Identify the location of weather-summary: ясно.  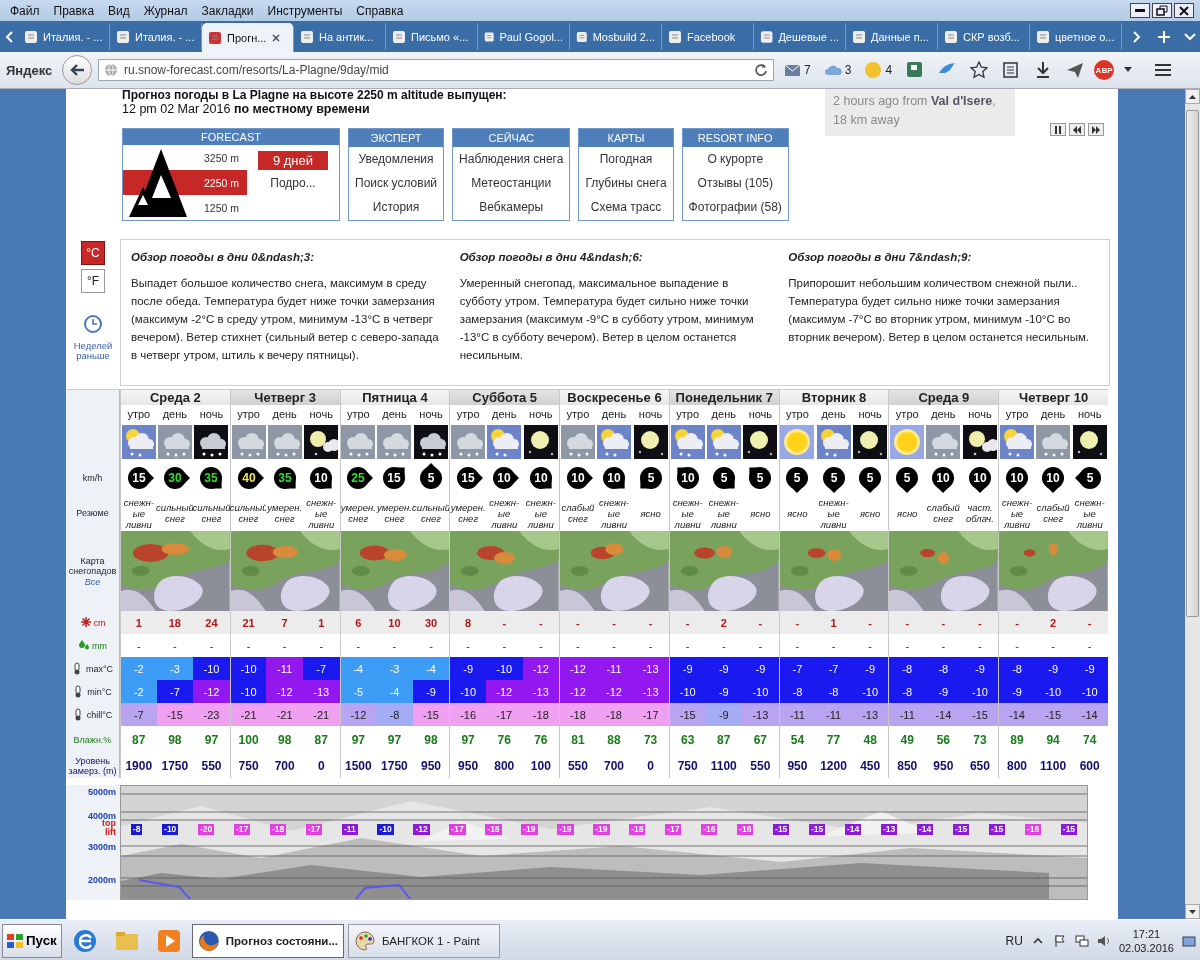
(650, 513).